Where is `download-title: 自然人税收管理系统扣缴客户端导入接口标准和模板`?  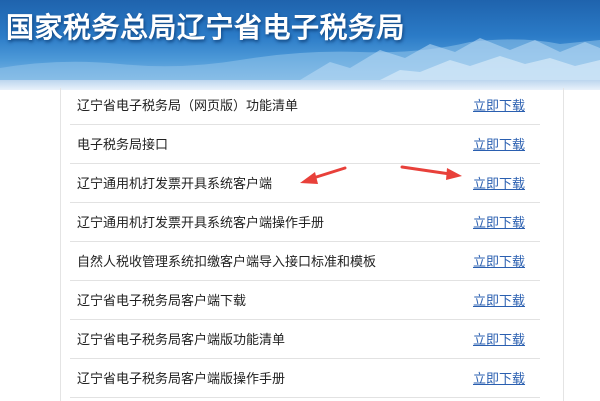
download-title: 自然人税收管理系统扣缴客户端导入接口标准和模板 is located at coordinates (227, 262).